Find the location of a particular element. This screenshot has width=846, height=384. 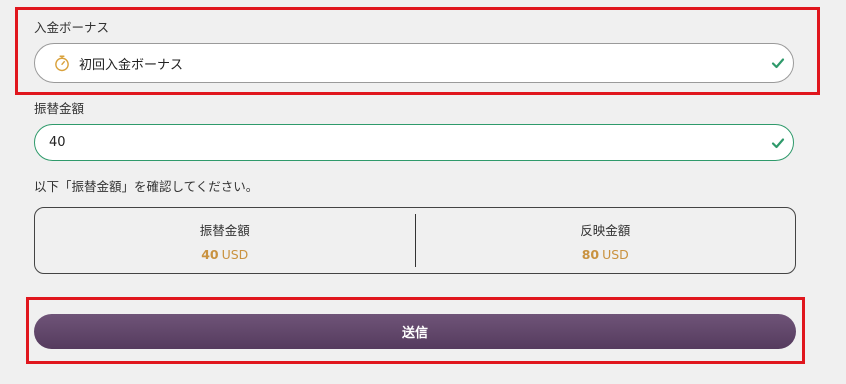

summary-reflected-label: 反映金額 is located at coordinates (605, 230).